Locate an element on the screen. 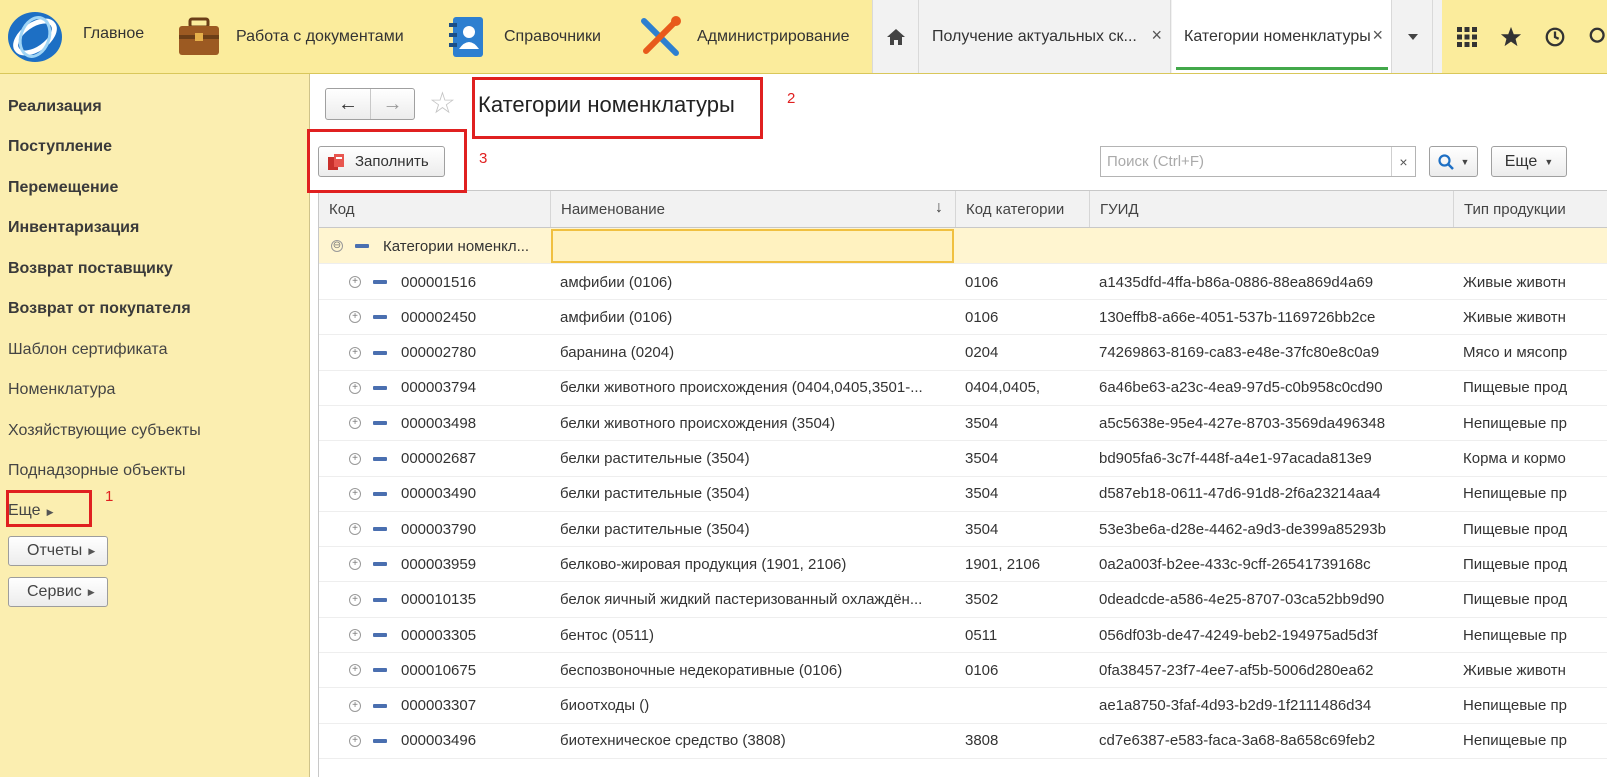  toolbar-icons is located at coordinates (1526, 36).